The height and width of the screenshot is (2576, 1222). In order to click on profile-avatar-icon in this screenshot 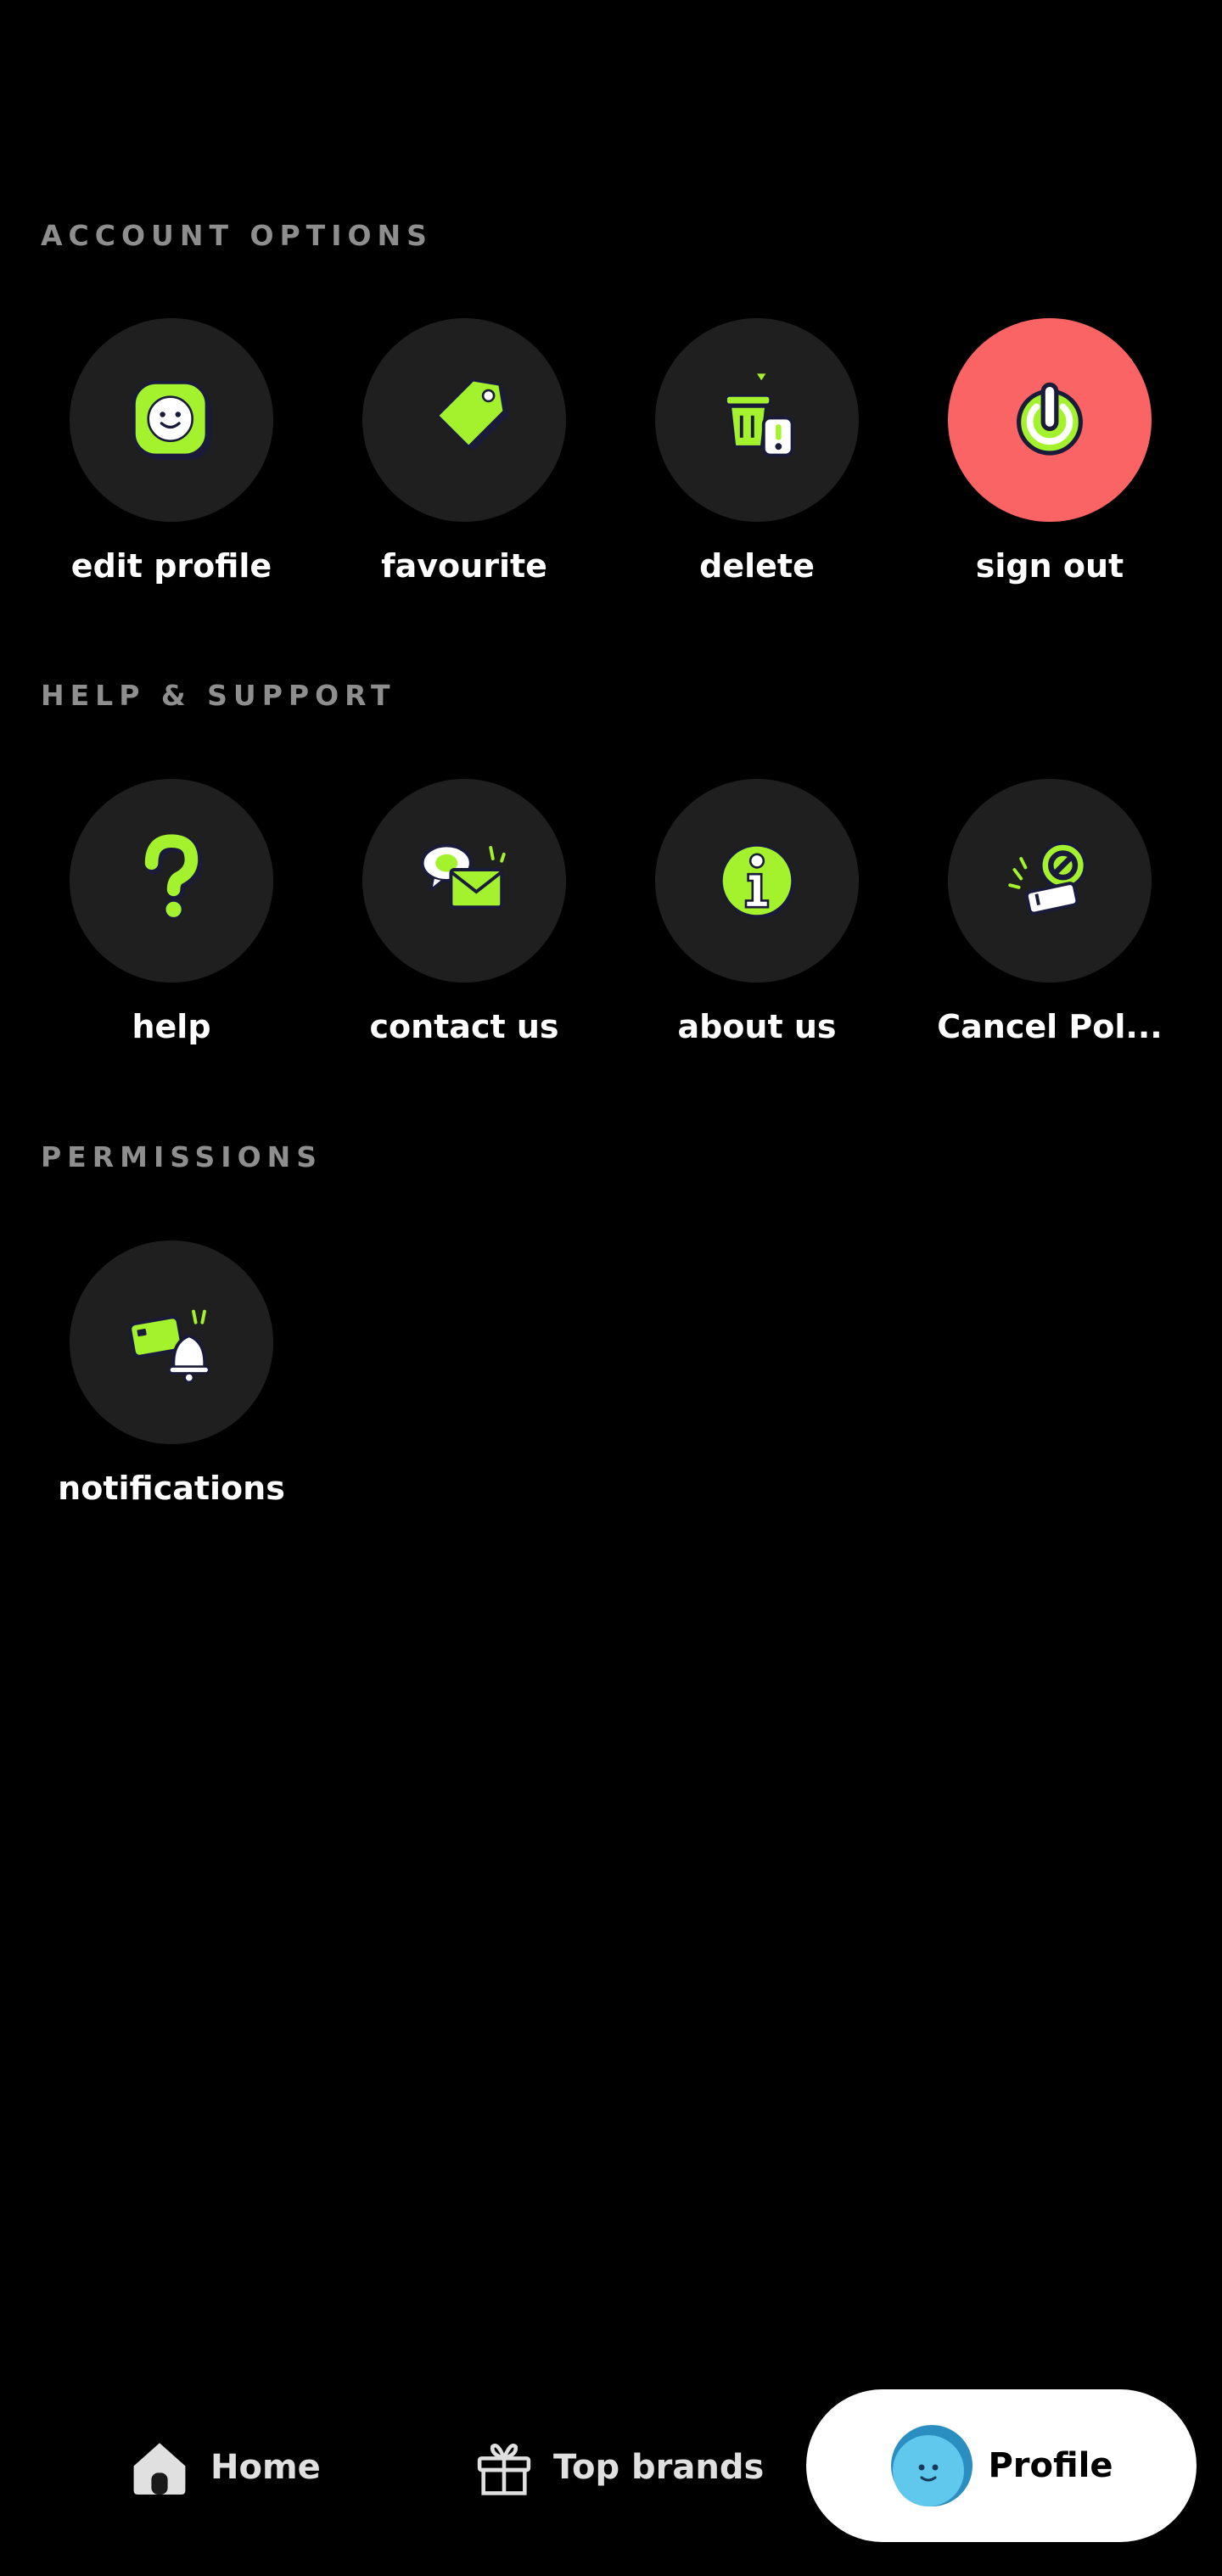, I will do `click(932, 2466)`.